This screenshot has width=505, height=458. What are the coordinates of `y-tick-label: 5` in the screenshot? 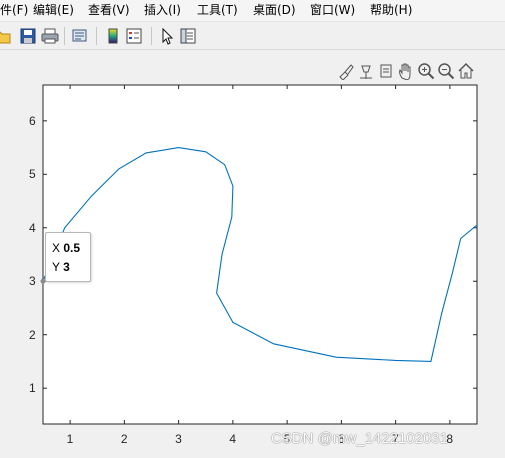 It's located at (32, 174).